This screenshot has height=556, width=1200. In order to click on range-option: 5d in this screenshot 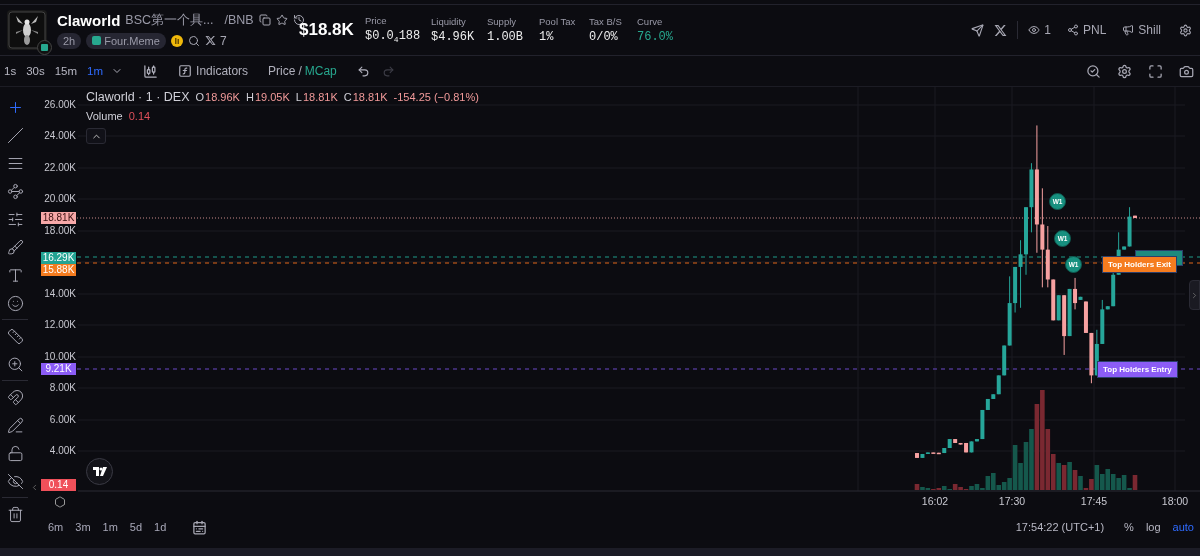, I will do `click(136, 527)`.